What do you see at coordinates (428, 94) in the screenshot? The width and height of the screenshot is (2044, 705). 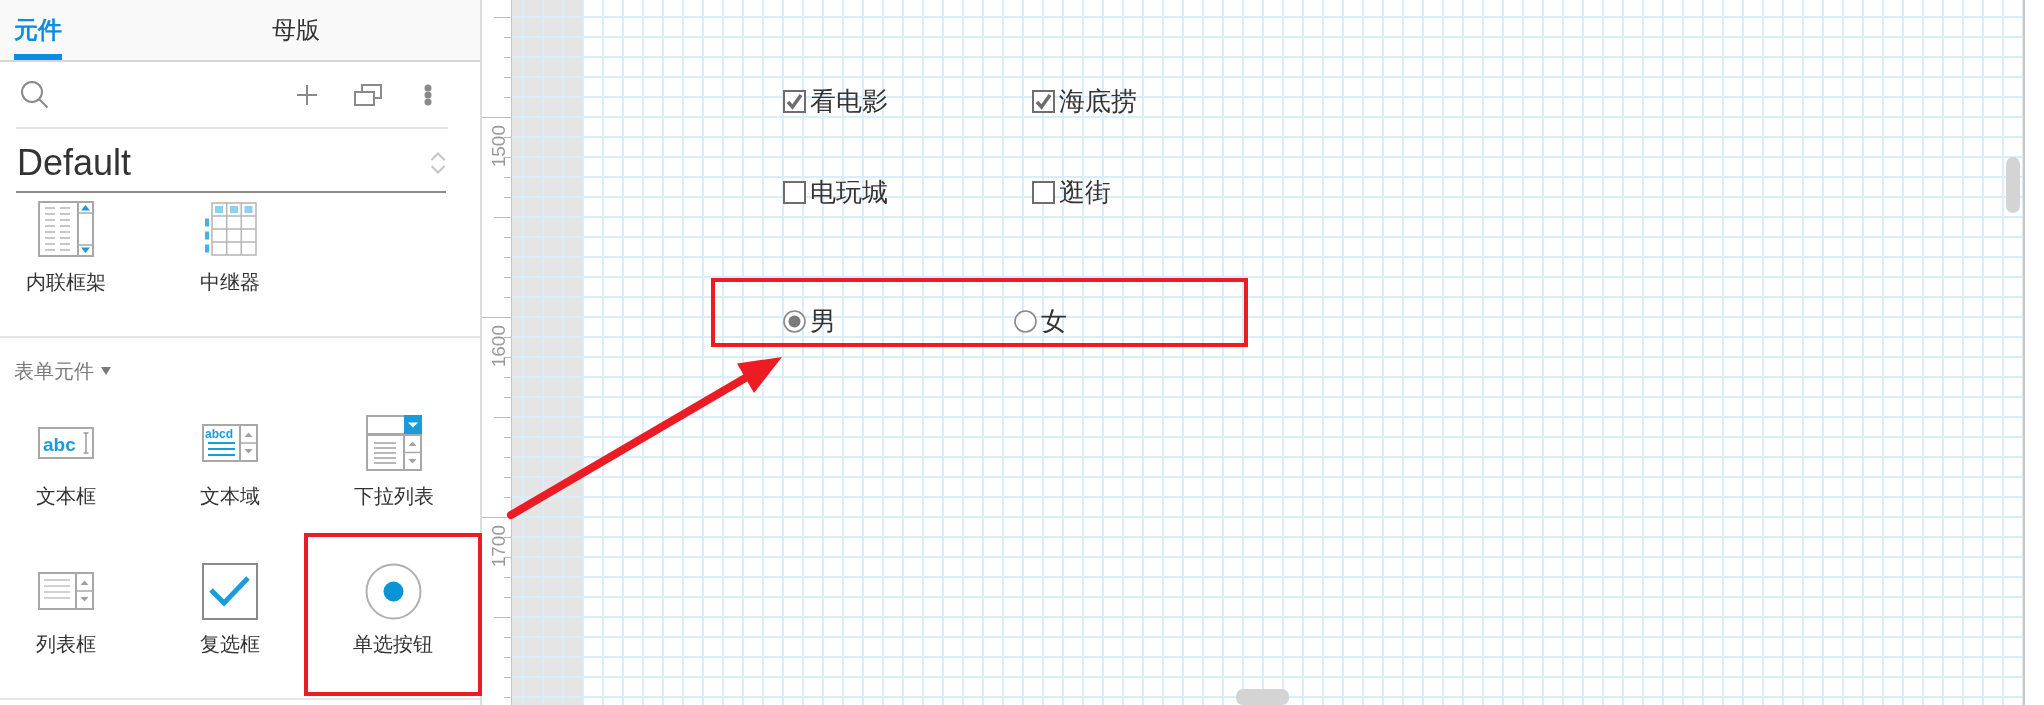 I see `more-options-icon` at bounding box center [428, 94].